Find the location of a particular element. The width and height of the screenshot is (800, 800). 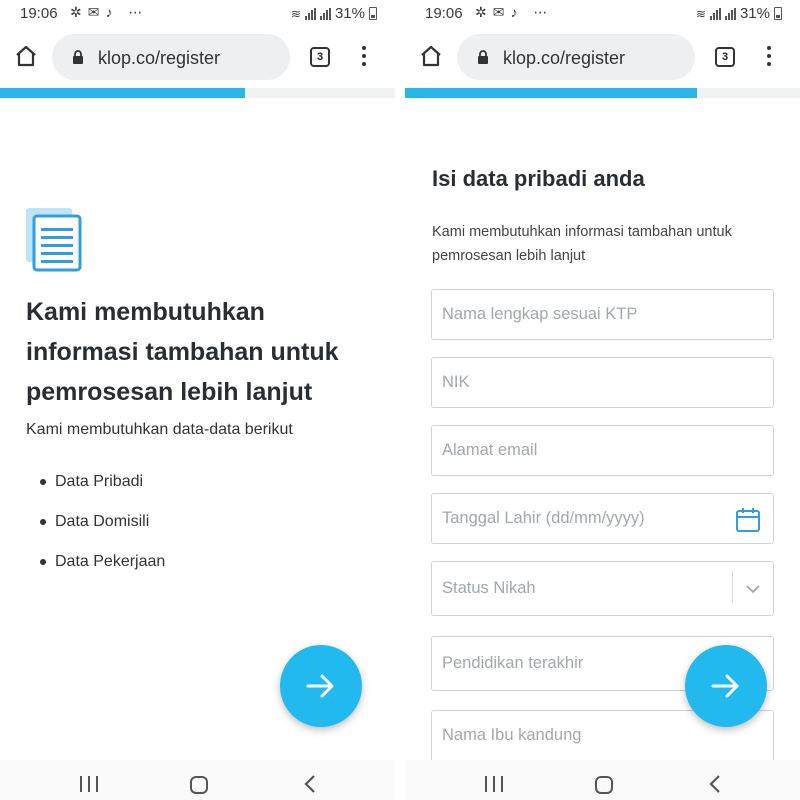

list-item: Data Pekerjaan is located at coordinates (102, 562).